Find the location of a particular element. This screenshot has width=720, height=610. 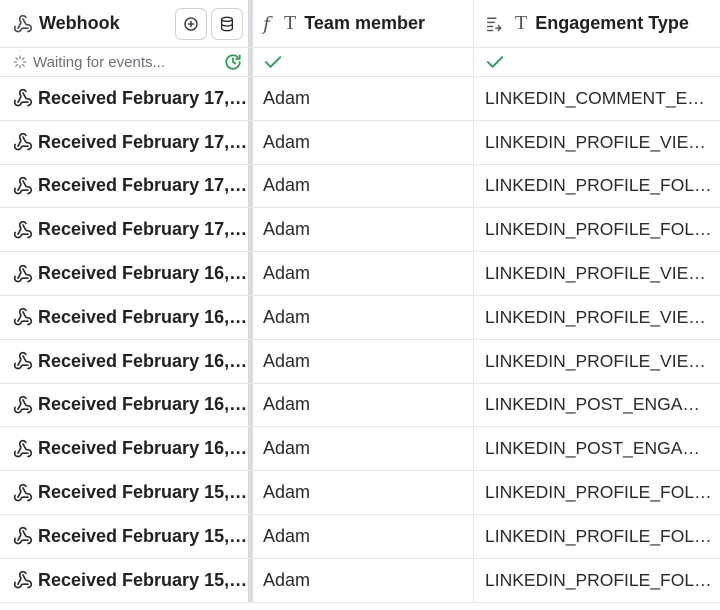

add-button is located at coordinates (191, 23).